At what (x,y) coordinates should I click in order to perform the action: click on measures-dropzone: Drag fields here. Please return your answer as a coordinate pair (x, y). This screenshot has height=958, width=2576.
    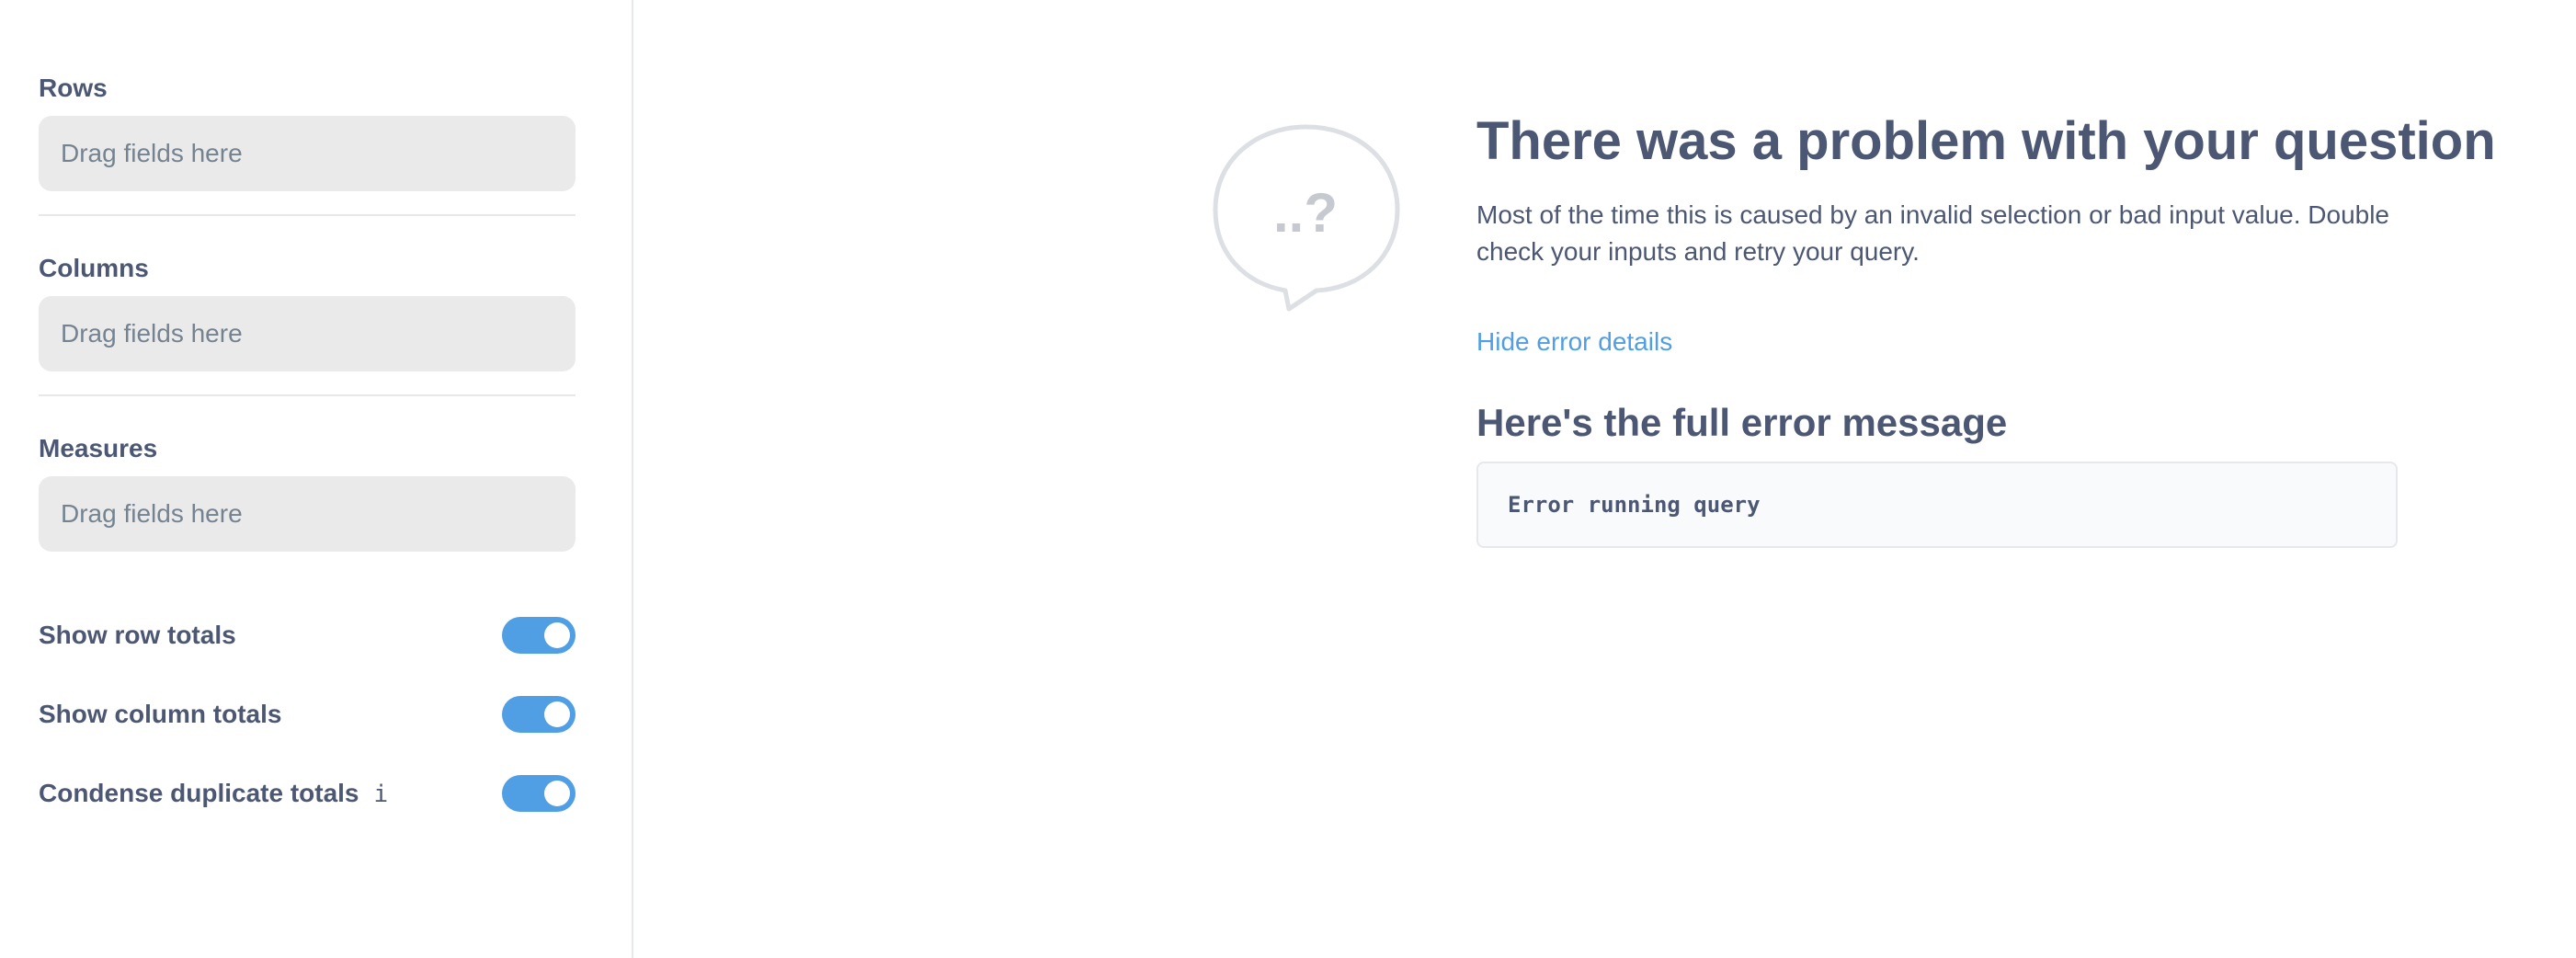
    Looking at the image, I should click on (307, 514).